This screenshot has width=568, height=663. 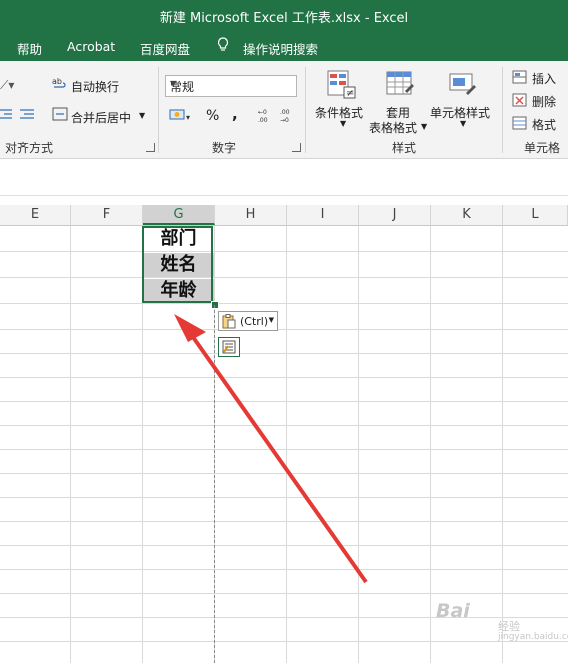 What do you see at coordinates (453, 611) in the screenshot?
I see `watermark-logo: Bai` at bounding box center [453, 611].